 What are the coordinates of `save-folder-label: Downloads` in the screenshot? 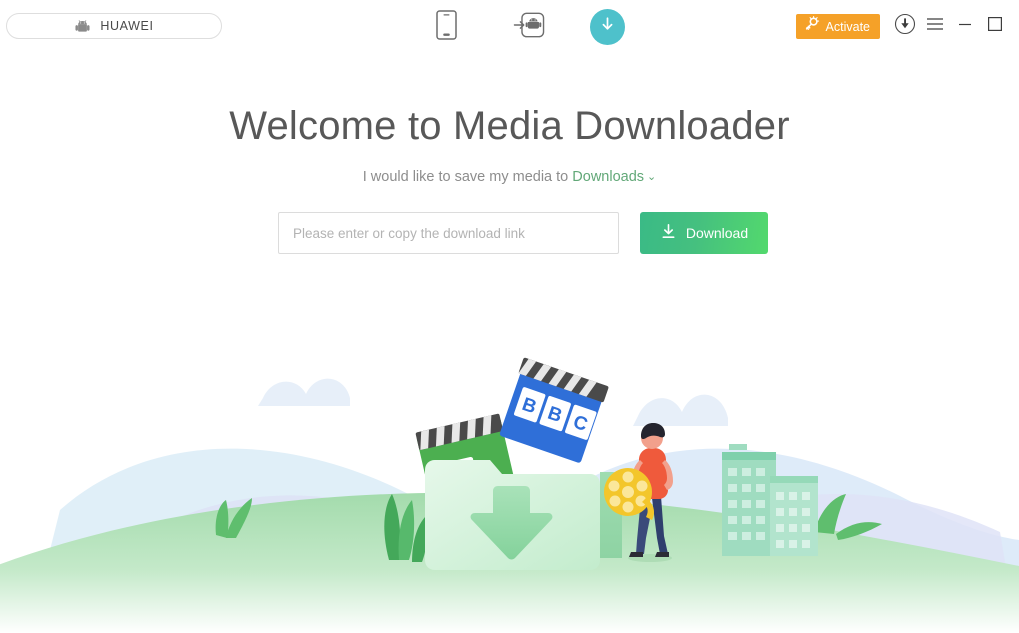 It's located at (608, 177).